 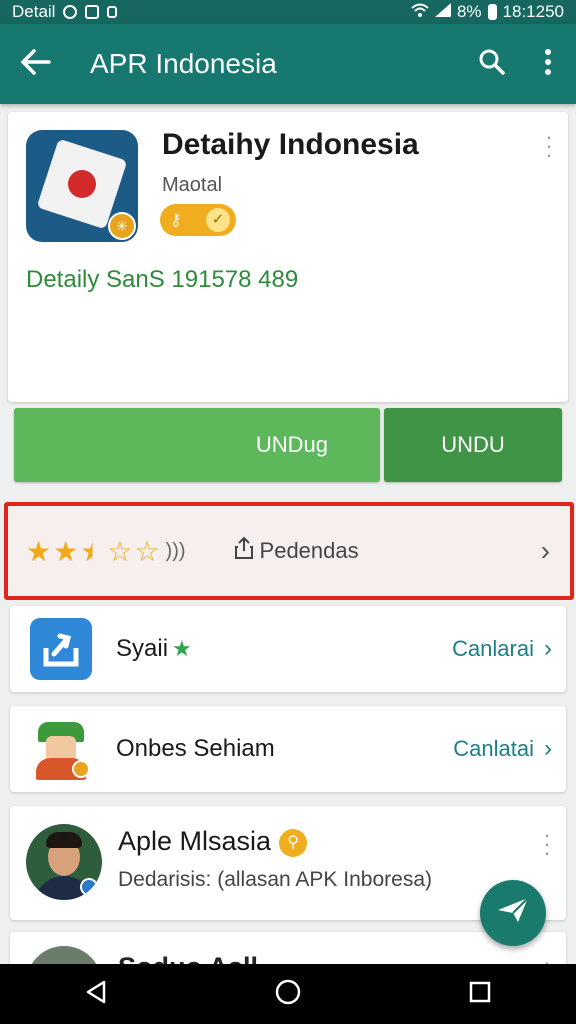 What do you see at coordinates (533, 11) in the screenshot?
I see `status-time: 18:1250` at bounding box center [533, 11].